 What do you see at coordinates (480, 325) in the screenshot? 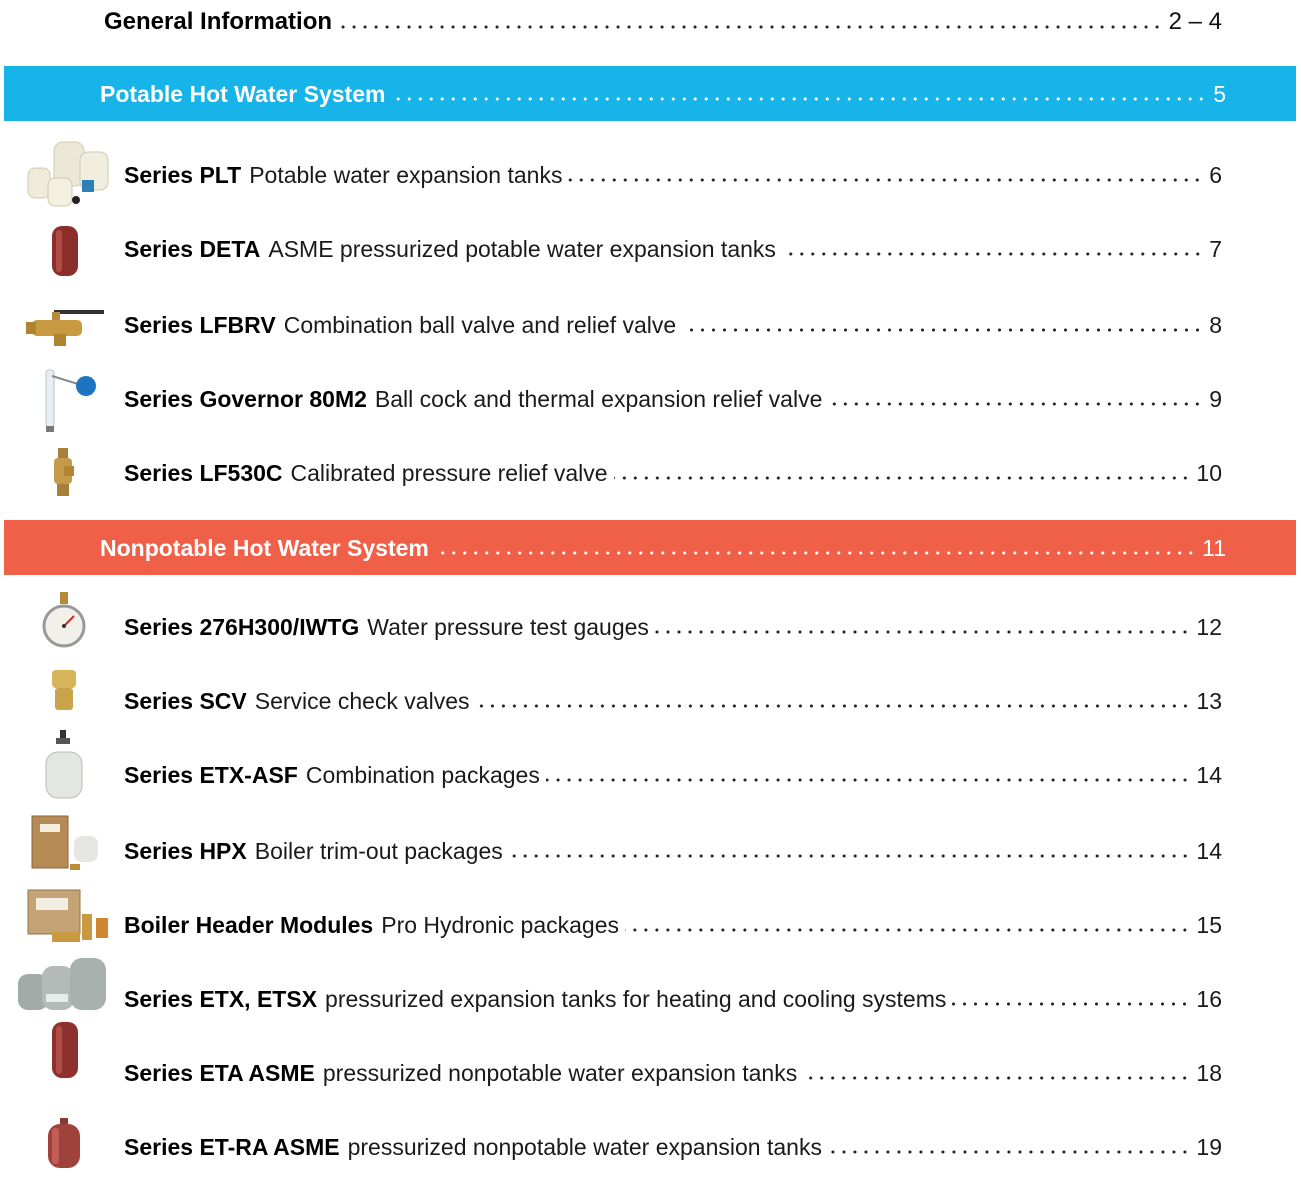
I see `toc-description: Combination ball valve and relief valve` at bounding box center [480, 325].